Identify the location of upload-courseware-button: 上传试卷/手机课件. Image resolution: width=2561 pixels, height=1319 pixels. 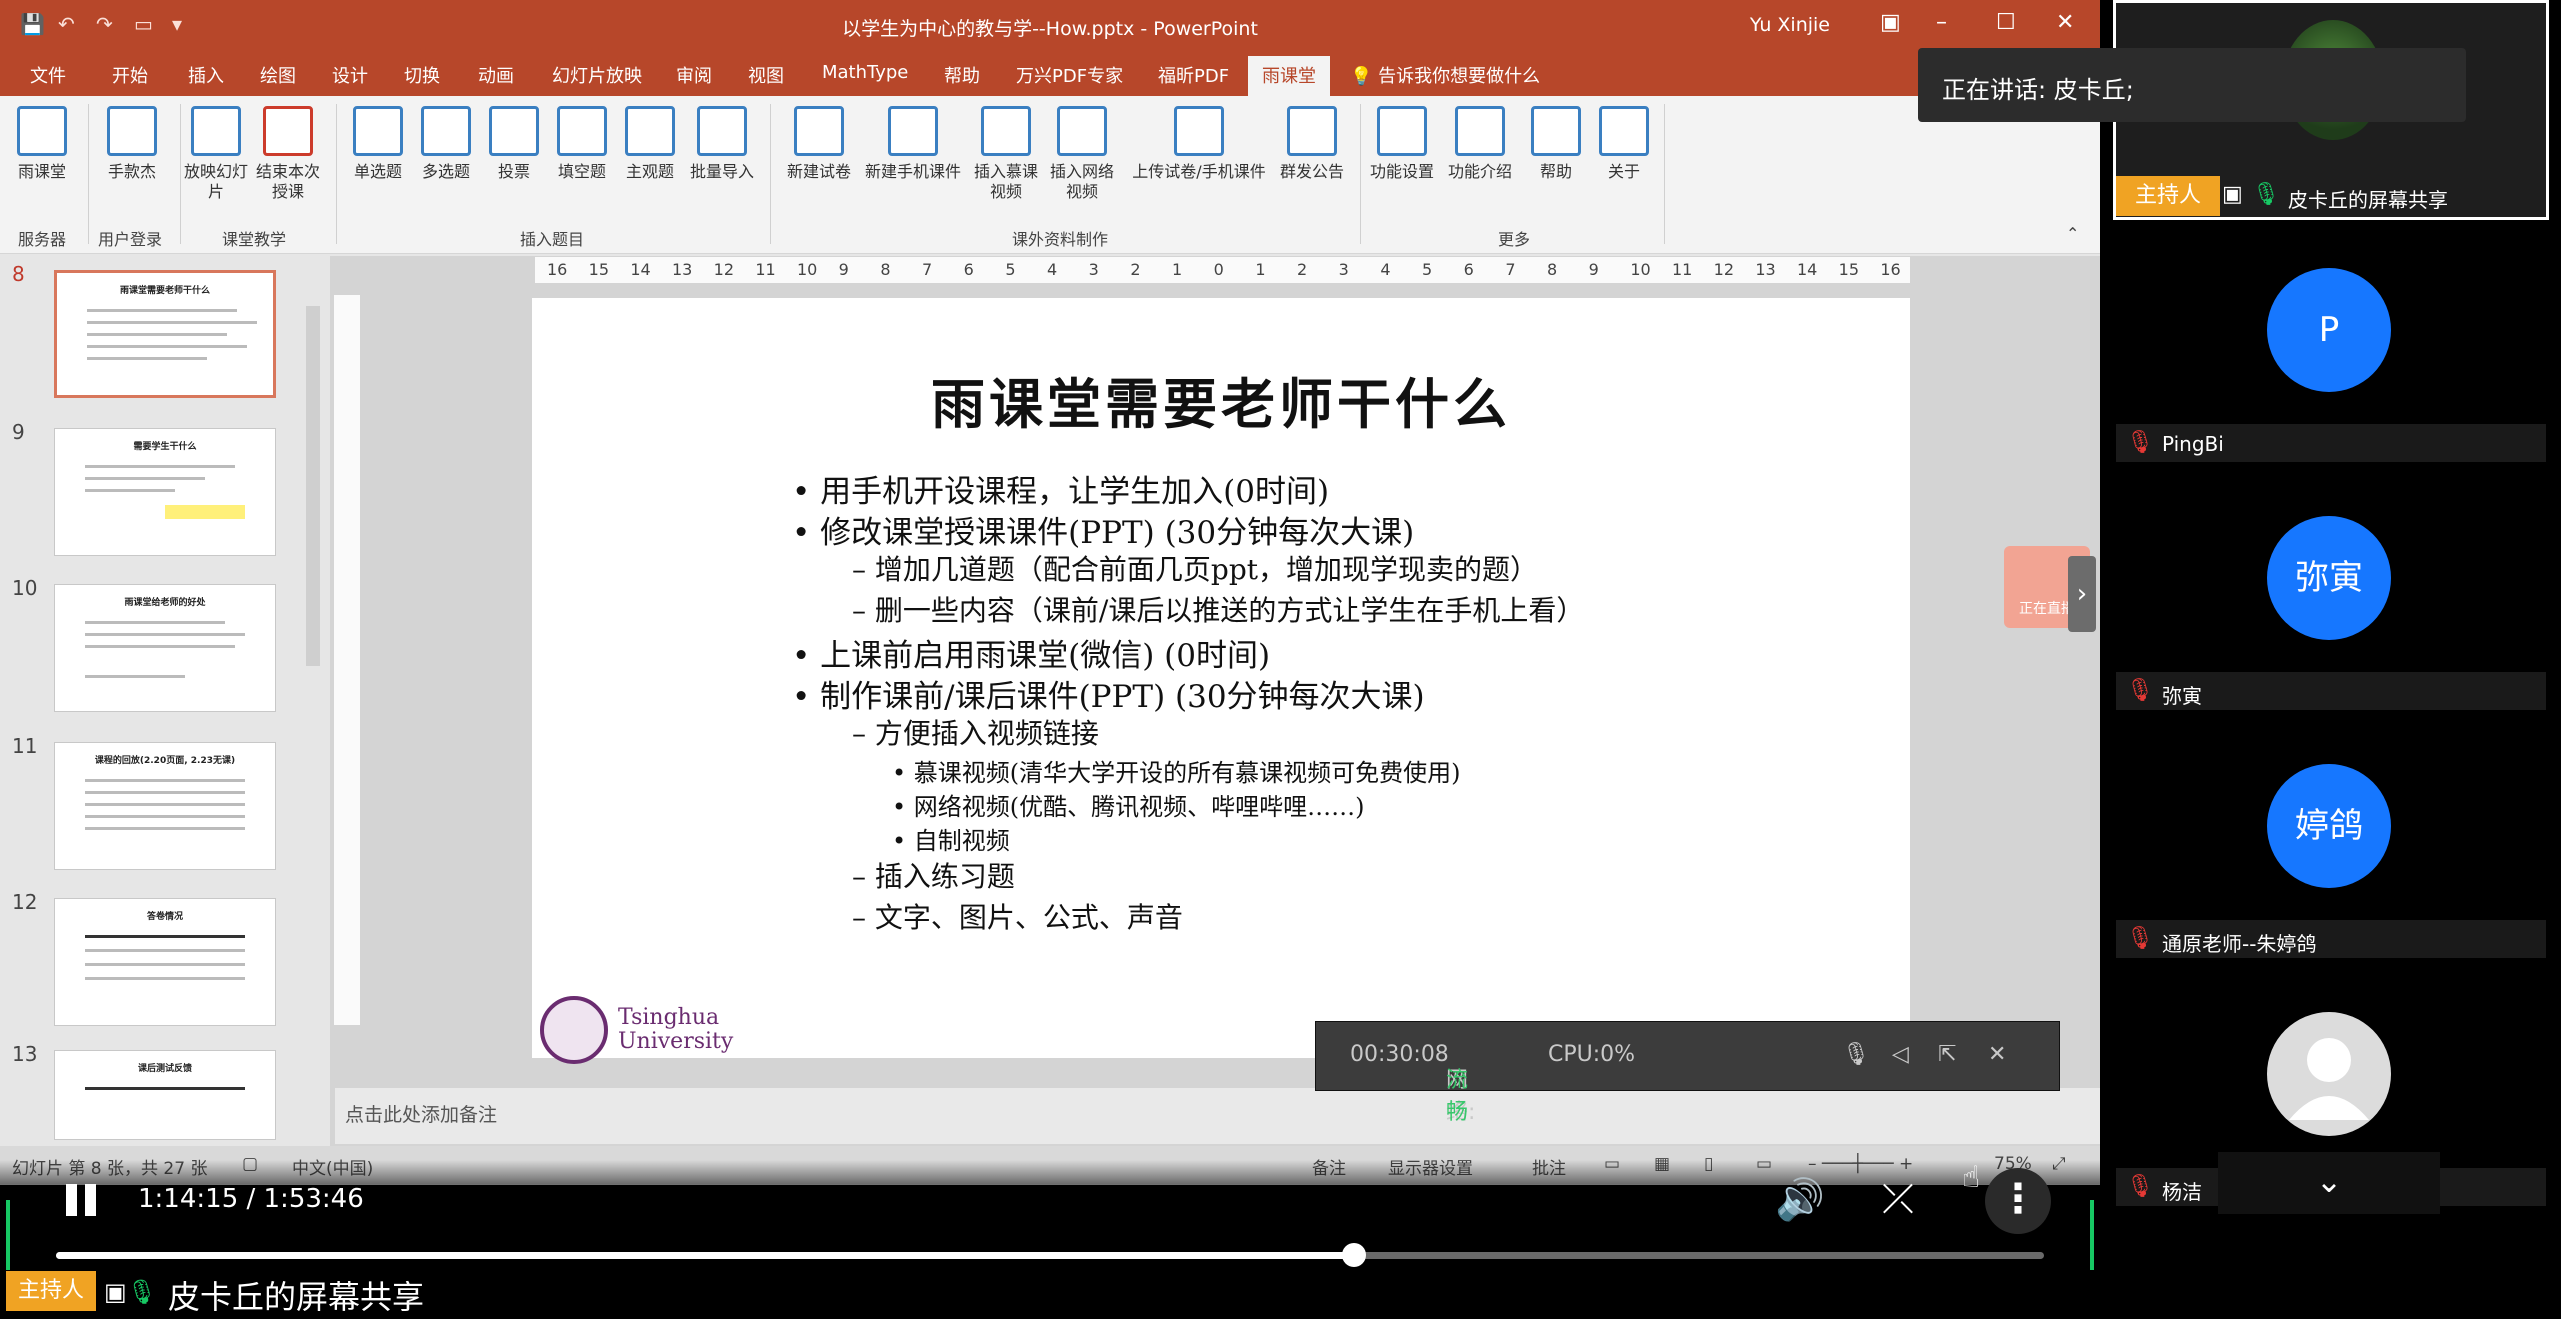
(1199, 144).